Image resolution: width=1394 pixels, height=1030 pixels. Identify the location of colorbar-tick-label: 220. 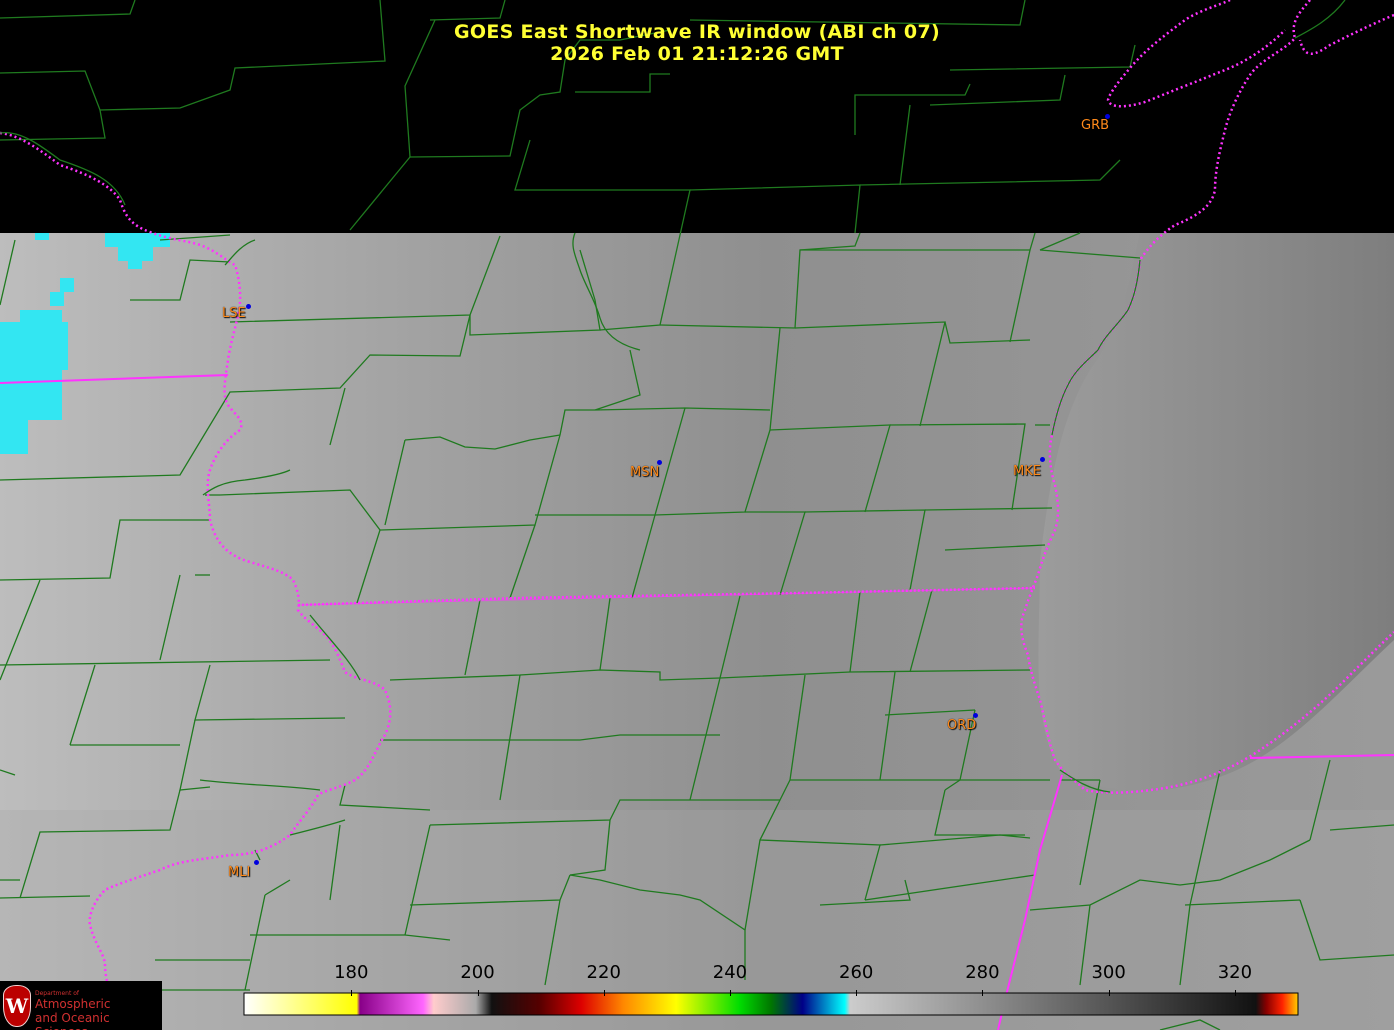
(603, 972).